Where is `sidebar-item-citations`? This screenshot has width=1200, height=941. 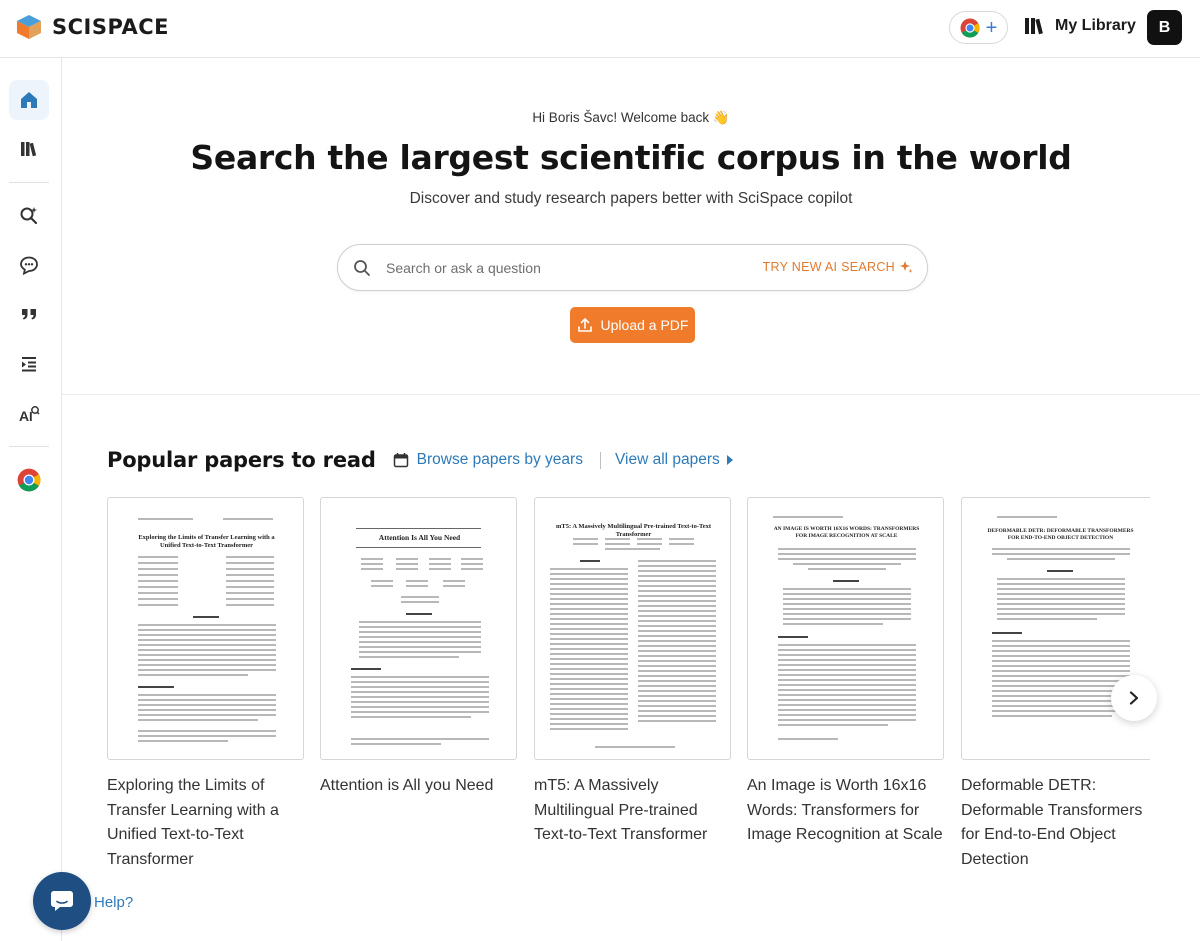 sidebar-item-citations is located at coordinates (29, 314).